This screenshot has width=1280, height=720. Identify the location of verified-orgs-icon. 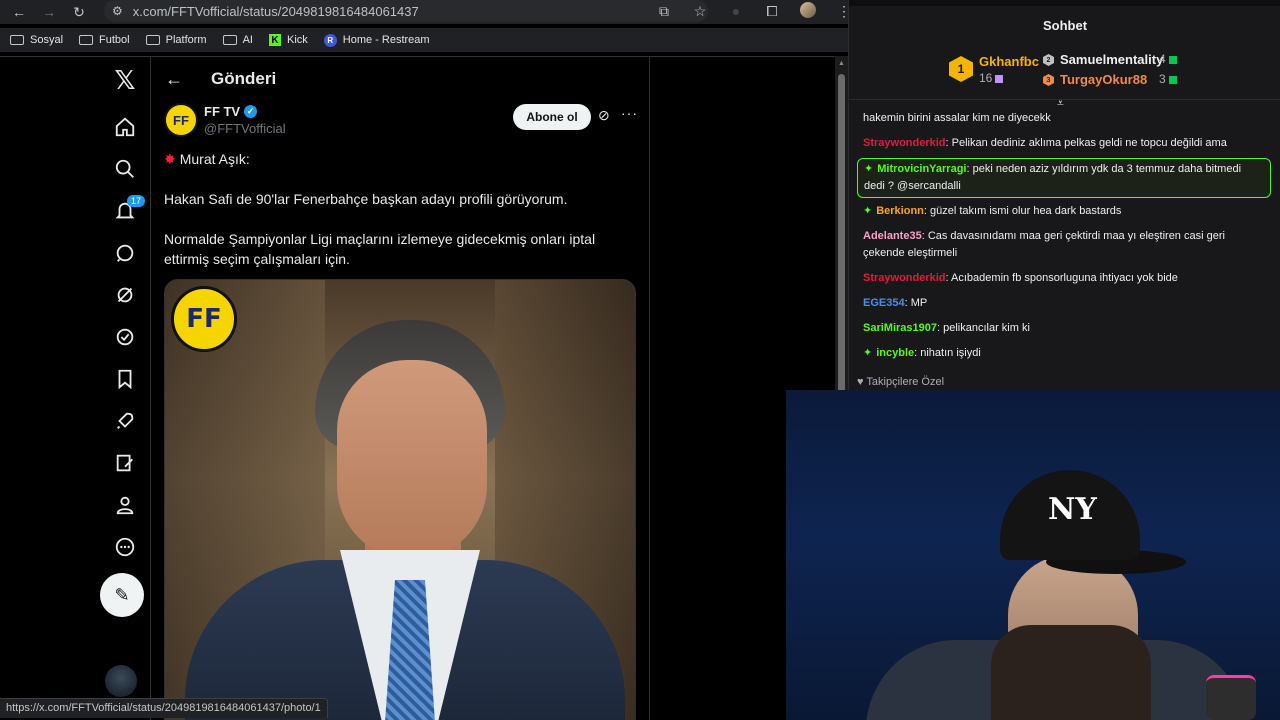
(125, 337).